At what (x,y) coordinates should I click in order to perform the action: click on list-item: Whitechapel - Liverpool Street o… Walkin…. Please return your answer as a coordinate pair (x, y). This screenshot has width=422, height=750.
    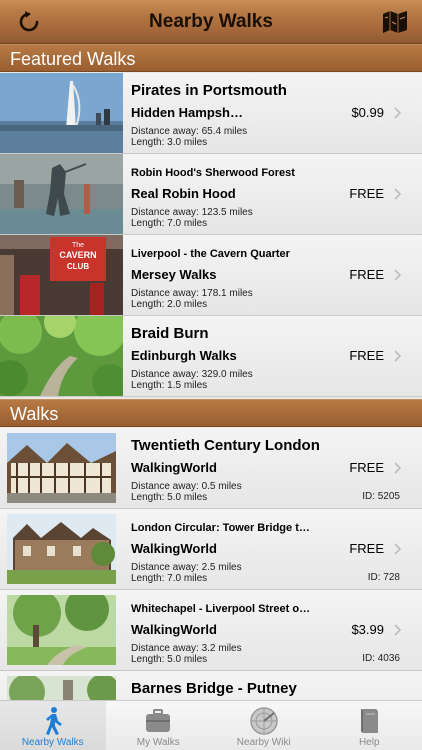
    Looking at the image, I should click on (211, 630).